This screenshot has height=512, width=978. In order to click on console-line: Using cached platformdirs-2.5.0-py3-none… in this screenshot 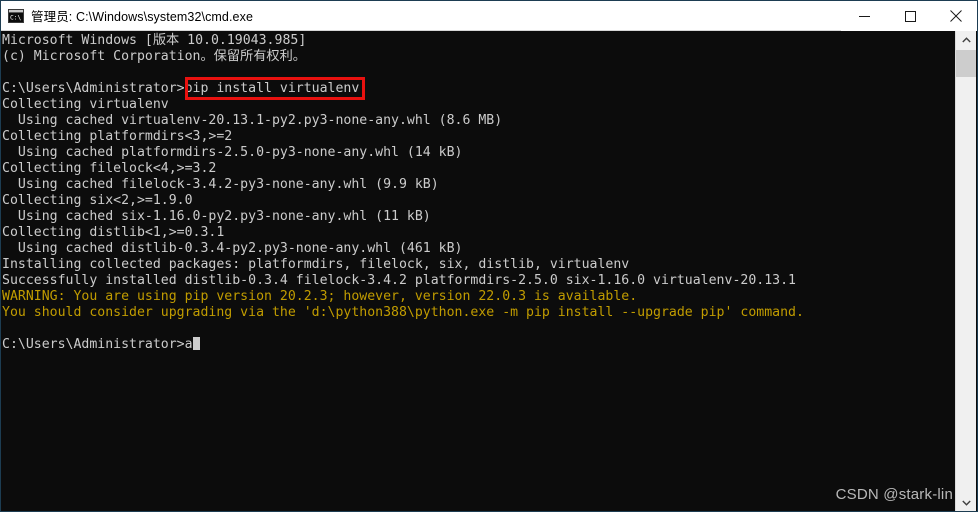, I will do `click(232, 152)`.